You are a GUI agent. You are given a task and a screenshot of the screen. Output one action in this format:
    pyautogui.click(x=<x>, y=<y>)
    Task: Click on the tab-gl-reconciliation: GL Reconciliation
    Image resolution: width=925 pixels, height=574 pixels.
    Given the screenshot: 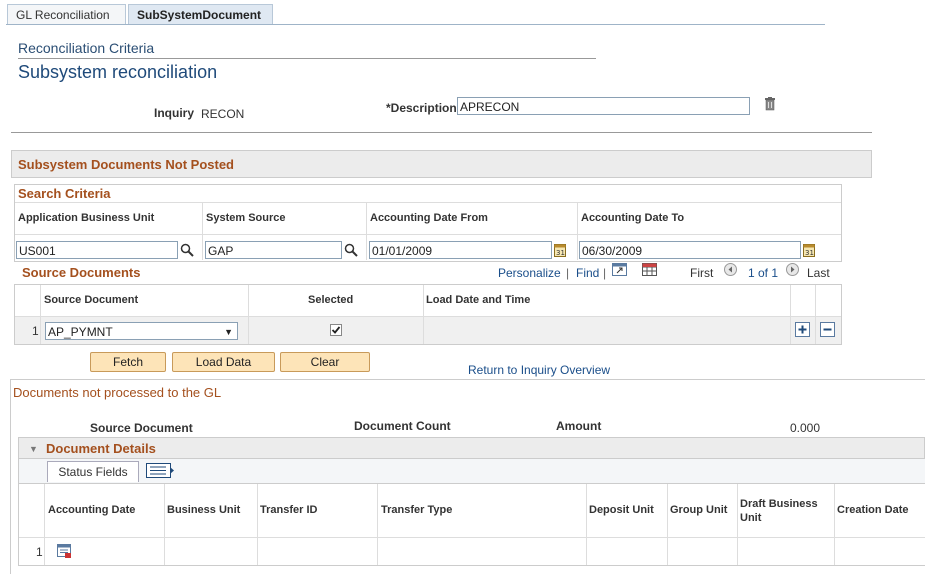 What is the action you would take?
    pyautogui.click(x=66, y=14)
    